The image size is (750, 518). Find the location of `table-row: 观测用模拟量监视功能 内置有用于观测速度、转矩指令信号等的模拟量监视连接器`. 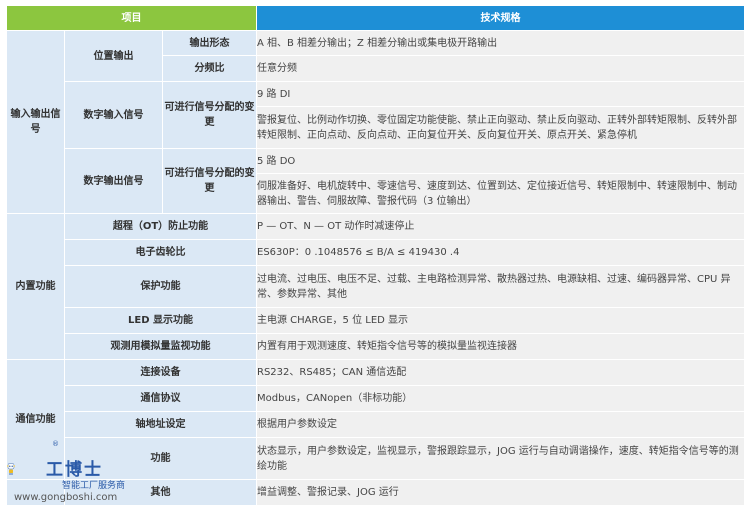

table-row: 观测用模拟量监视功能 内置有用于观测速度、转矩指令信号等的模拟量监视连接器 is located at coordinates (376, 346).